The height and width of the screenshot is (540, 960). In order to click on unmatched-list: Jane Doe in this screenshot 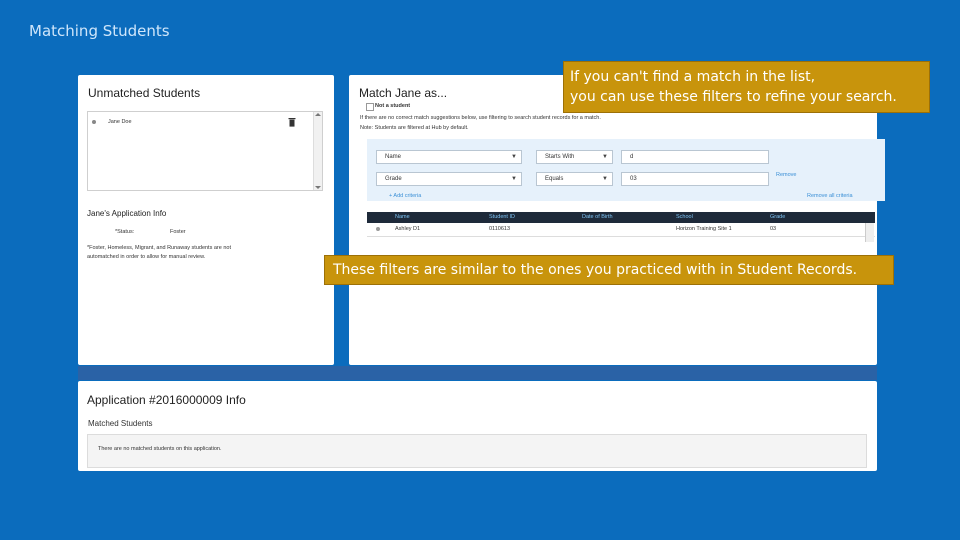, I will do `click(205, 151)`.